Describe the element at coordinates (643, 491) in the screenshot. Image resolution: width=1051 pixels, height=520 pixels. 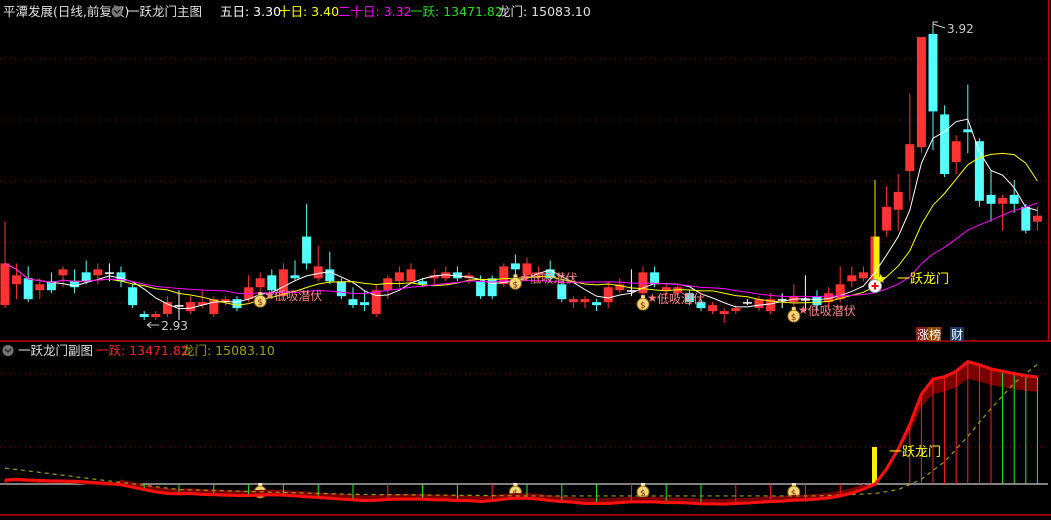
I see `money-bag-icon: $` at that location.